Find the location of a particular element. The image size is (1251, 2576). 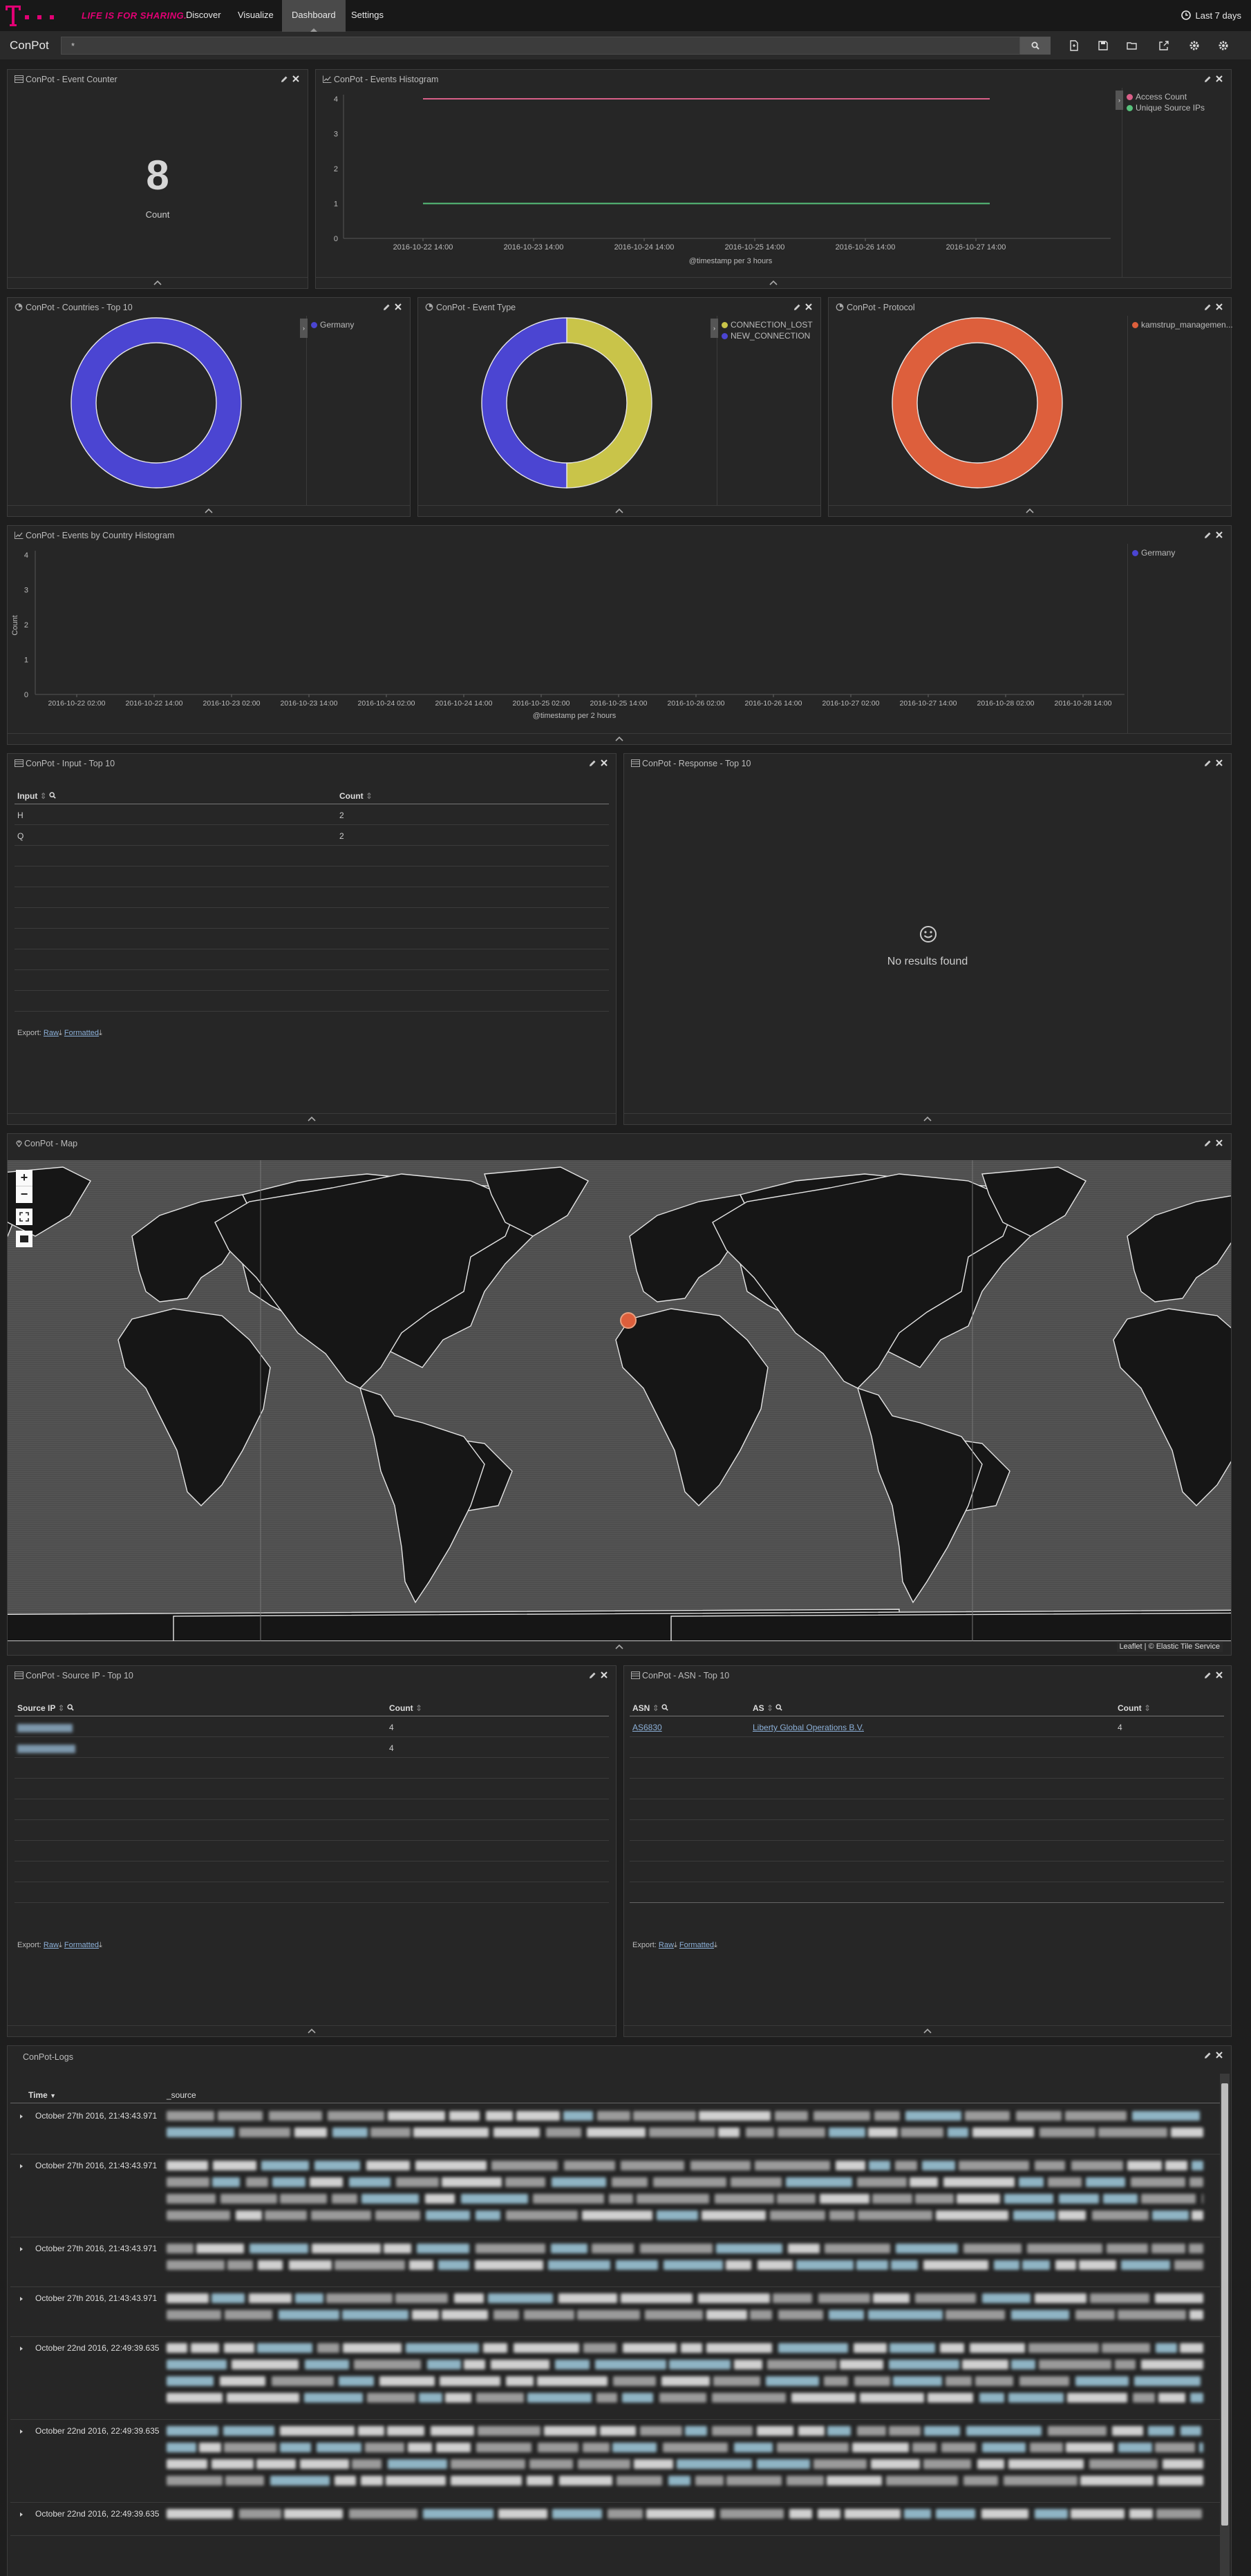

map-marker-germany is located at coordinates (628, 1320).